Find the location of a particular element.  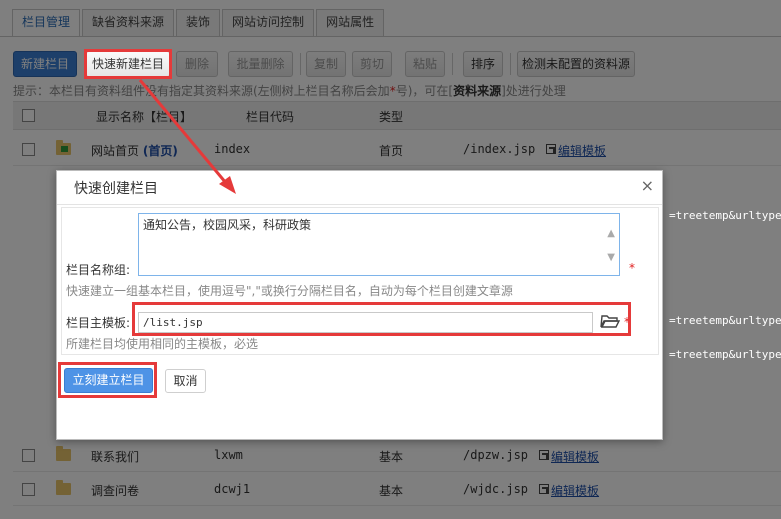

template-description: 所建栏目均使用相同的主模板，必选 is located at coordinates (162, 344).